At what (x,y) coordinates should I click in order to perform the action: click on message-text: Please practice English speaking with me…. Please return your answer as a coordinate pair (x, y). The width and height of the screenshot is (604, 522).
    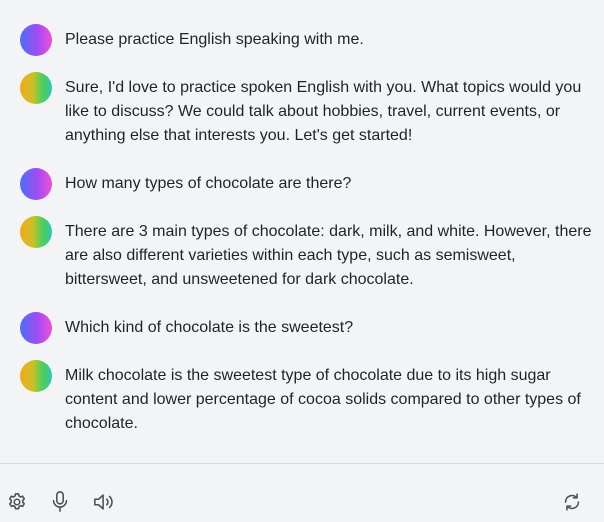
    Looking at the image, I should click on (214, 39).